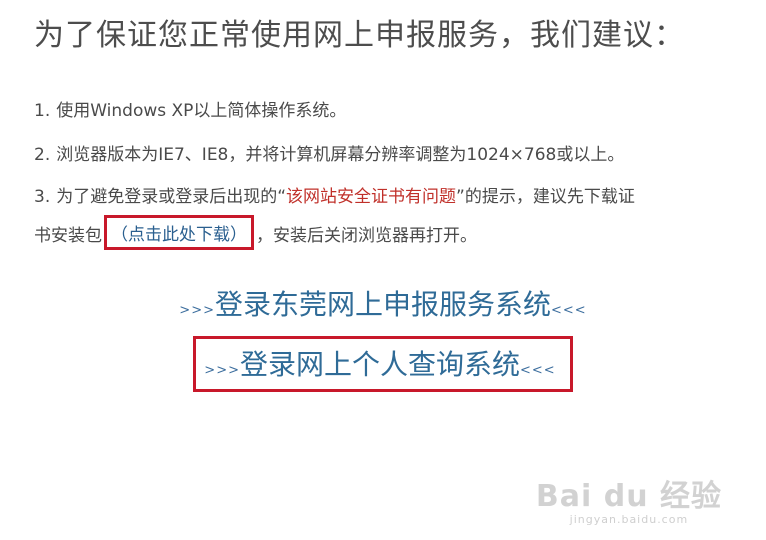 This screenshot has width=766, height=540. What do you see at coordinates (359, 35) in the screenshot?
I see `page-heading: 为了保证您正常使用网上申报服务，我们建议：` at bounding box center [359, 35].